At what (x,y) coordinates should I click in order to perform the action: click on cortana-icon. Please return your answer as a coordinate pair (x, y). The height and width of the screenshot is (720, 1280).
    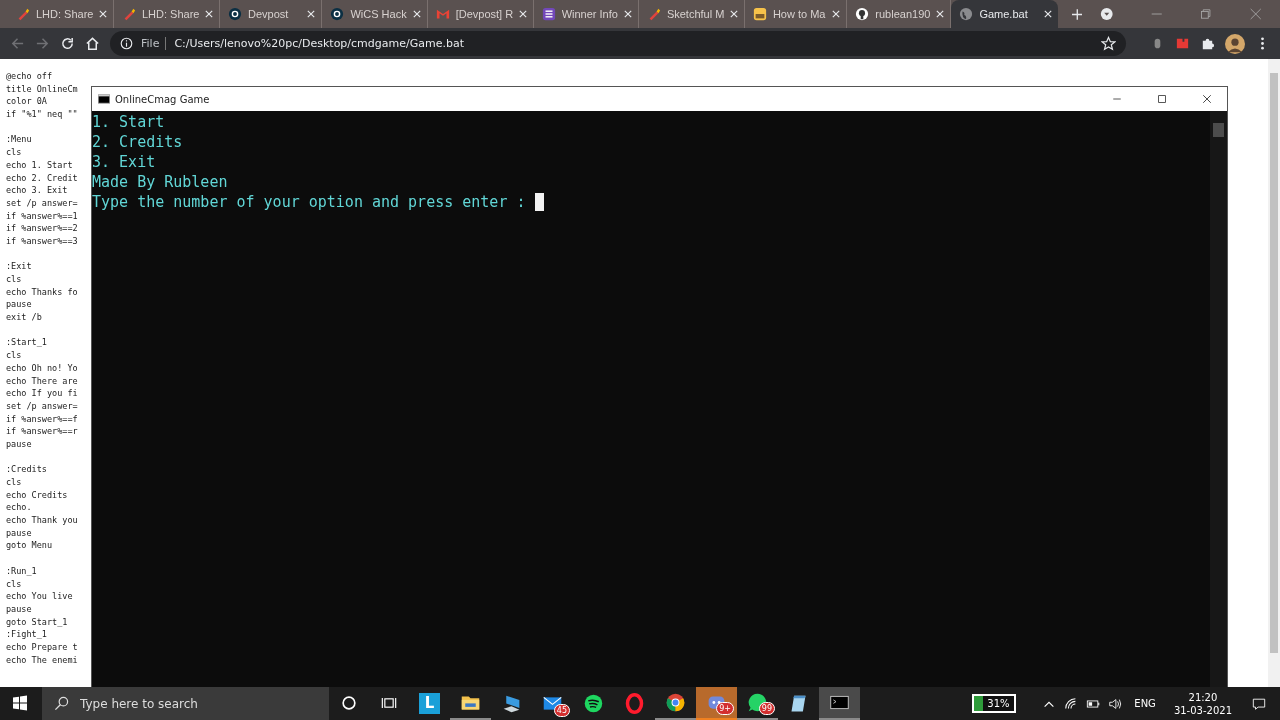
    Looking at the image, I should click on (349, 703).